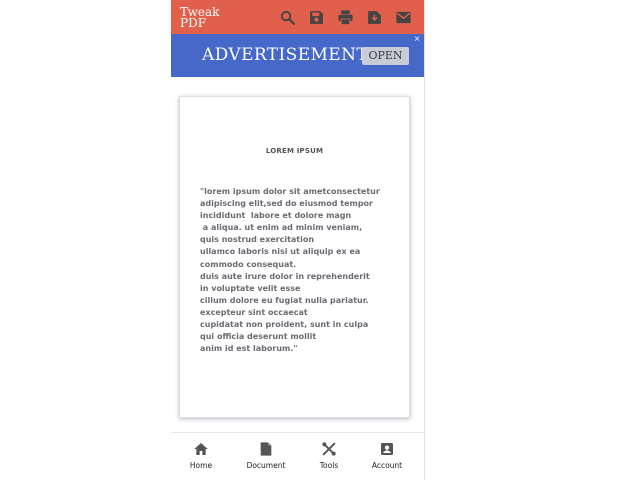 Image resolution: width=640 pixels, height=480 pixels. Describe the element at coordinates (403, 17) in the screenshot. I see `mail-icon` at that location.